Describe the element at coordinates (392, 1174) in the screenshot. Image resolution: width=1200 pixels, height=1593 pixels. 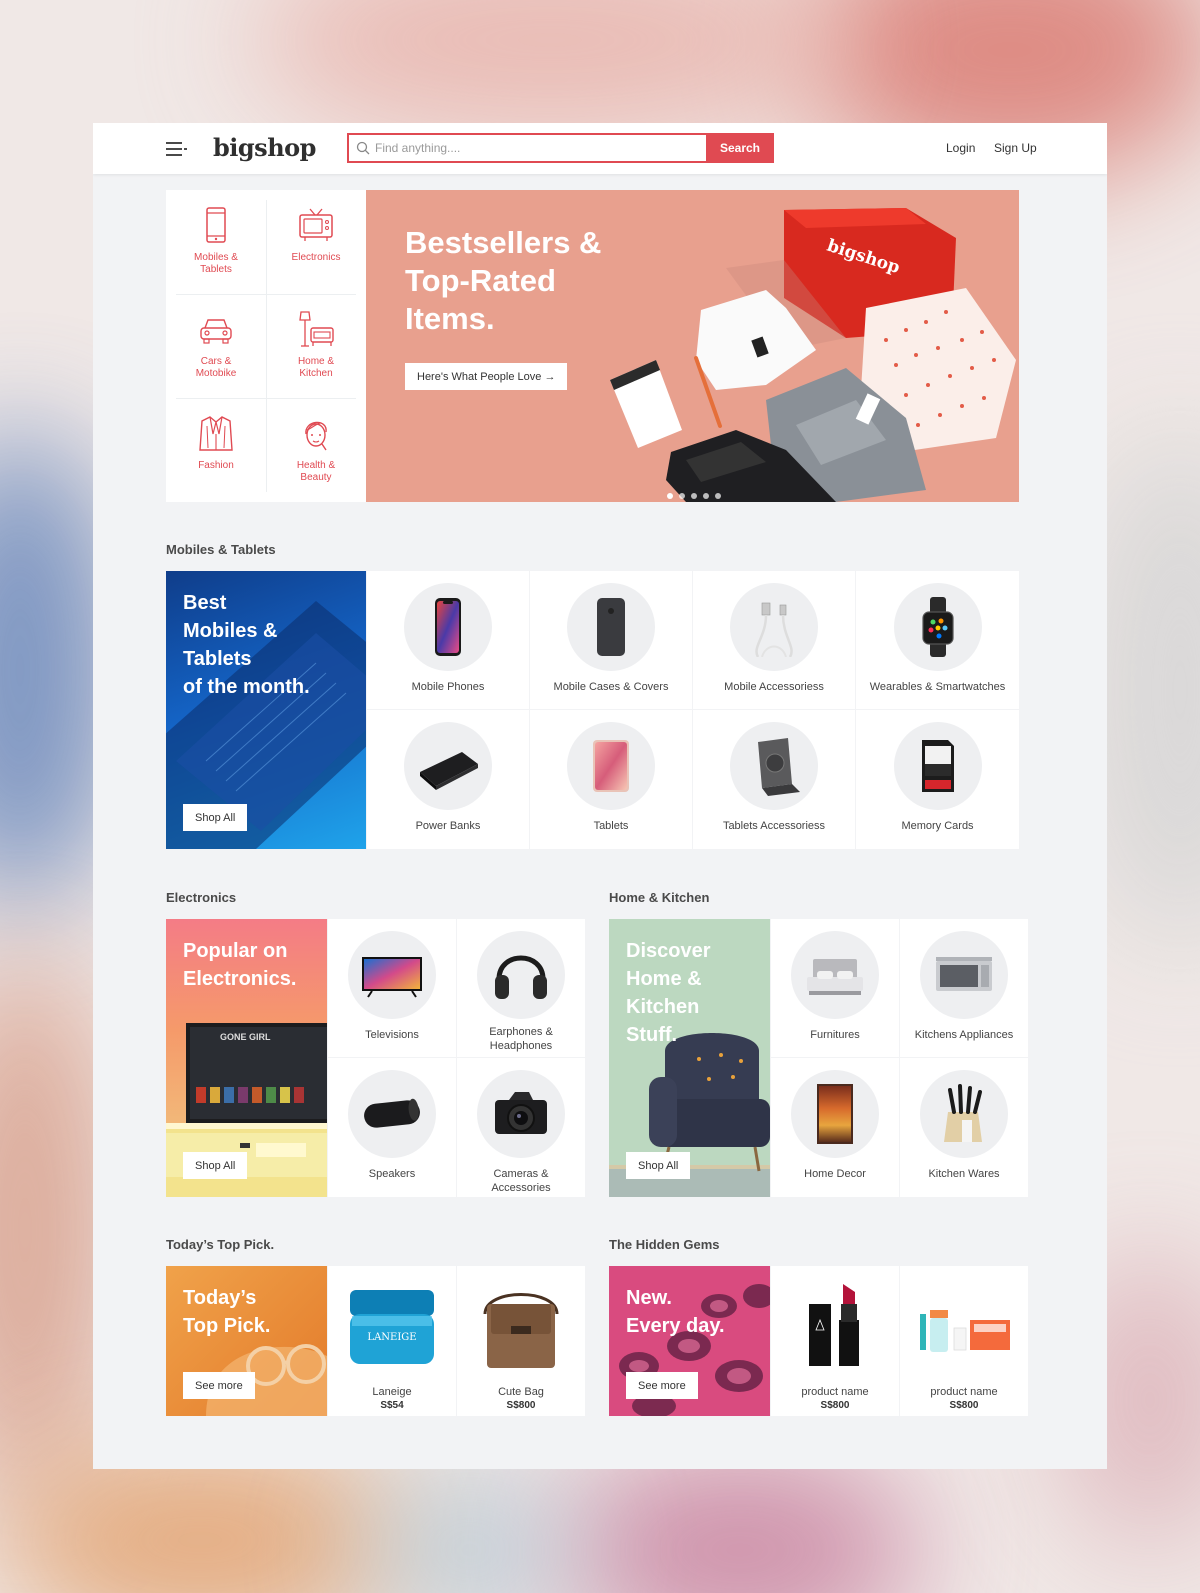
I see `tile-label: Speakers` at that location.